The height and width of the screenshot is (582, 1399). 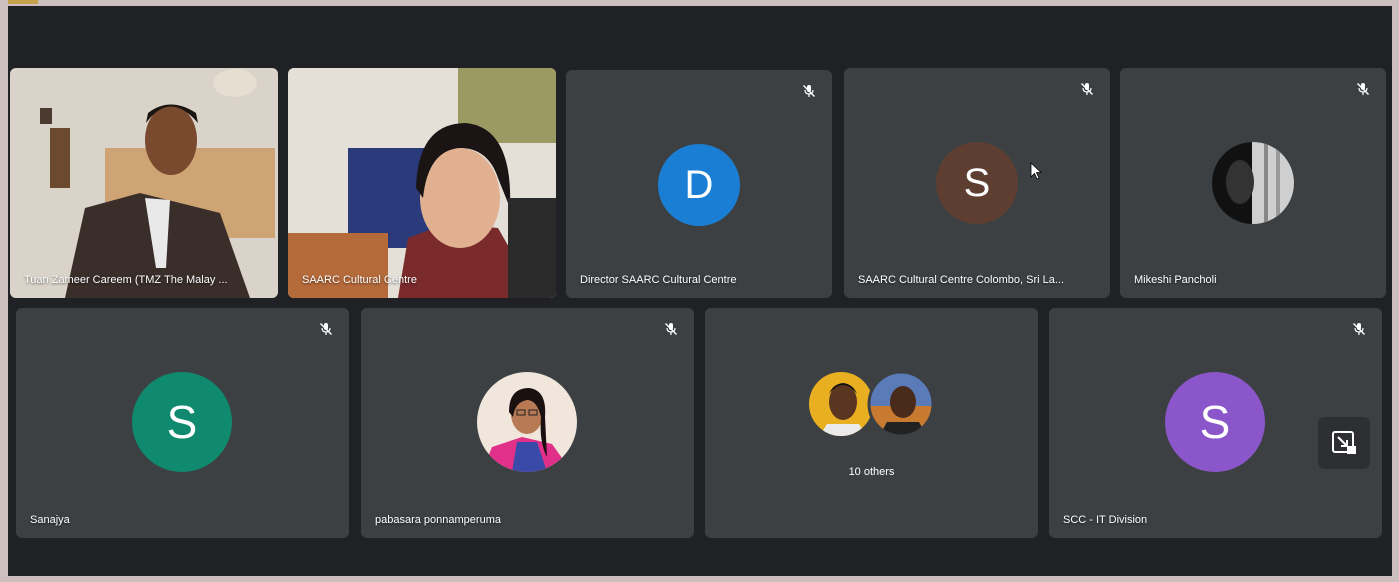 I want to click on others-count-label: 10 others, so click(x=871, y=472).